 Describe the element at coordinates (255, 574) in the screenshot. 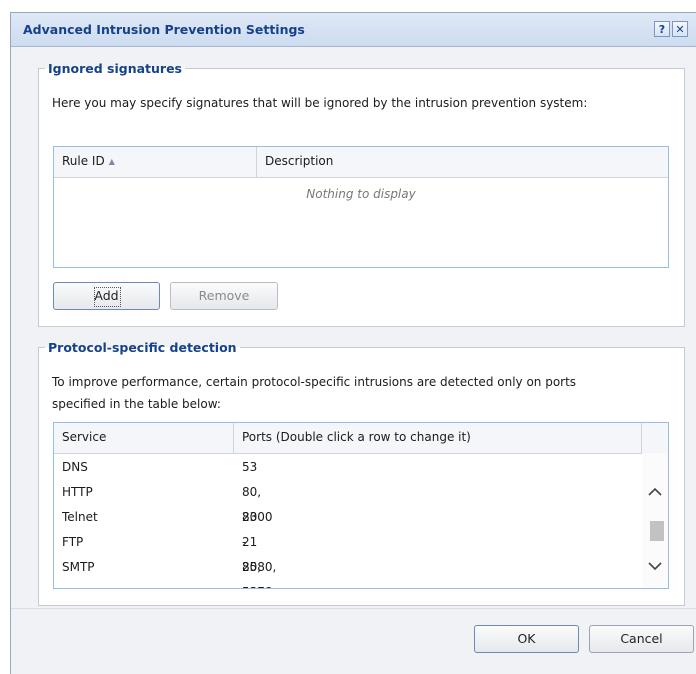

I see `ports-cell: 25, 587, 691` at that location.